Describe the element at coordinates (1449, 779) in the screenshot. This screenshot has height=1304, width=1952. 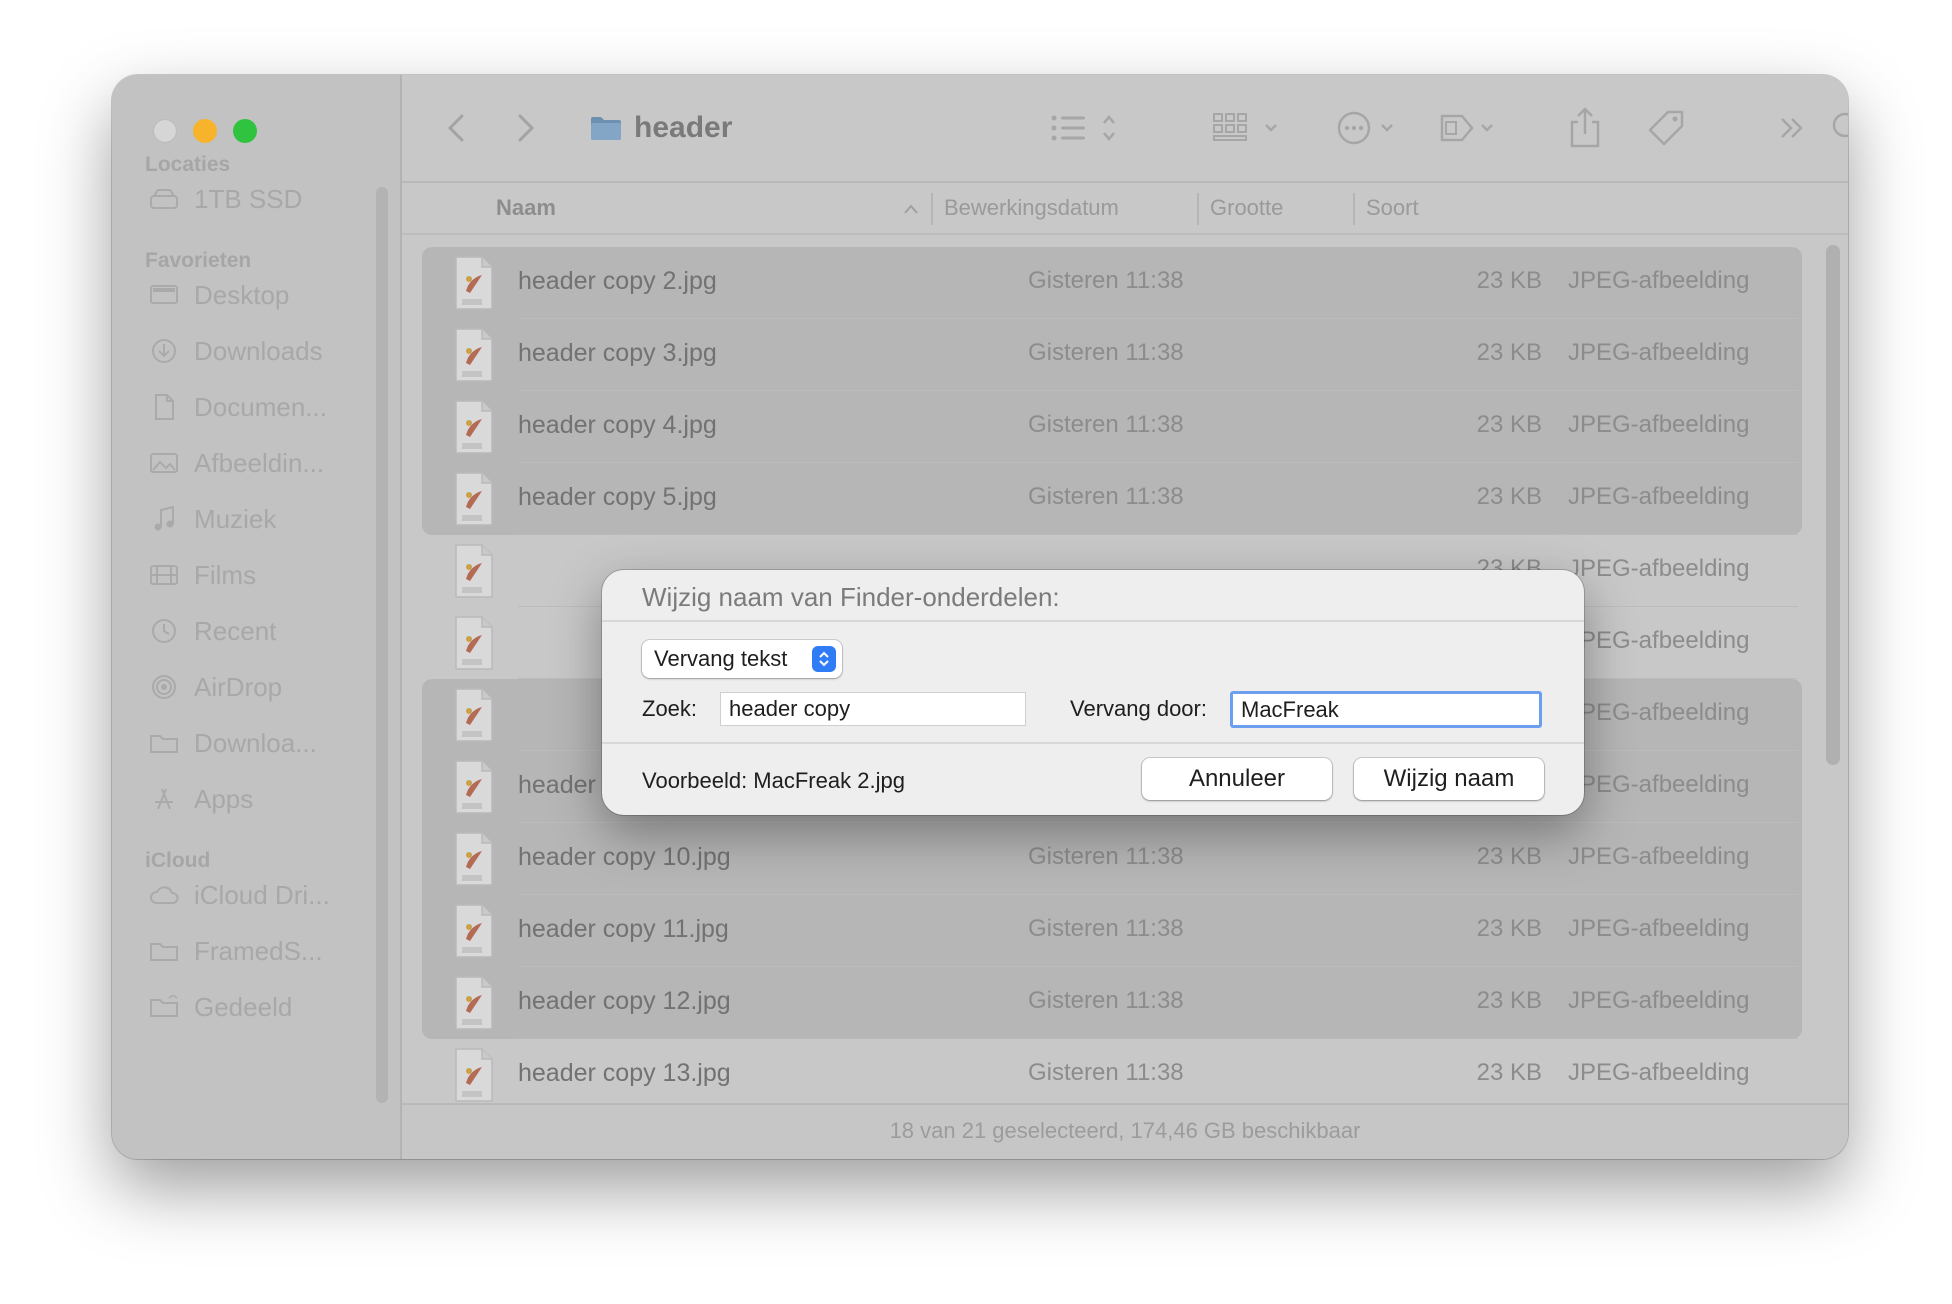
I see `rename-button: Wijzig naam` at that location.